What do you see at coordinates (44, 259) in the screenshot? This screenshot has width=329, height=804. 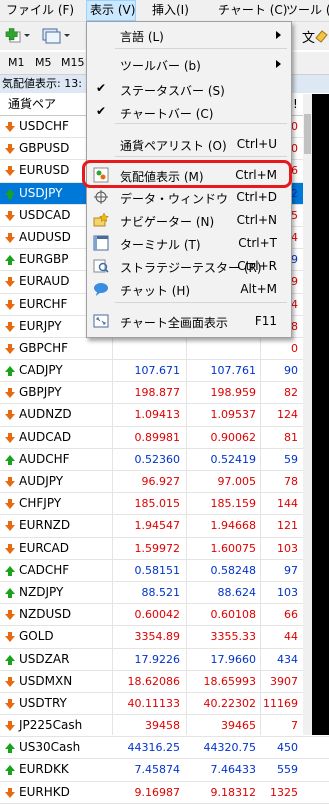 I see `symbol-name: EURGBP` at bounding box center [44, 259].